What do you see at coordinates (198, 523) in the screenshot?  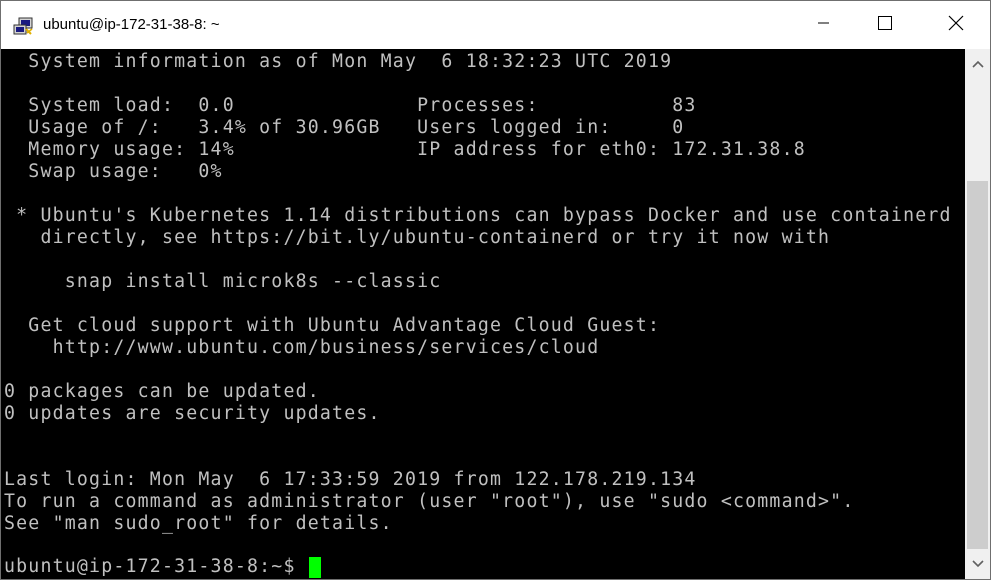 I see `terminal-line: See "man sudo_root" for details.` at bounding box center [198, 523].